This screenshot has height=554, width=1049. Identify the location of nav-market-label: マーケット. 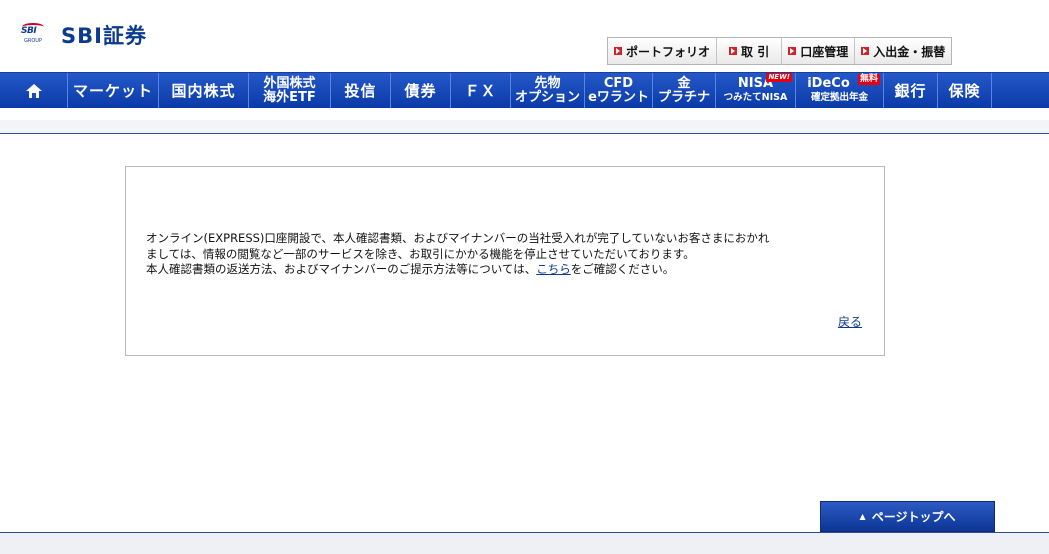
(112, 91).